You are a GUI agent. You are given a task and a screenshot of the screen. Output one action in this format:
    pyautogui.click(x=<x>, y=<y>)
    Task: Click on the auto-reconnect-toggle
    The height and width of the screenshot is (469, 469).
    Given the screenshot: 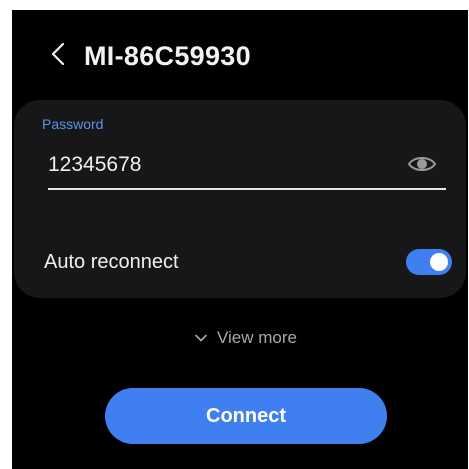 What is the action you would take?
    pyautogui.click(x=429, y=262)
    